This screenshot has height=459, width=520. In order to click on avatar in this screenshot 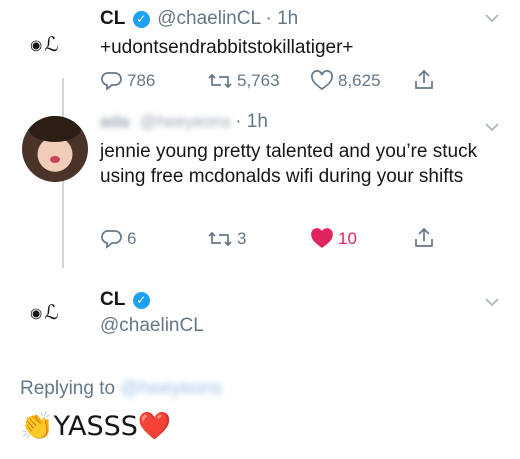, I will do `click(55, 149)`.